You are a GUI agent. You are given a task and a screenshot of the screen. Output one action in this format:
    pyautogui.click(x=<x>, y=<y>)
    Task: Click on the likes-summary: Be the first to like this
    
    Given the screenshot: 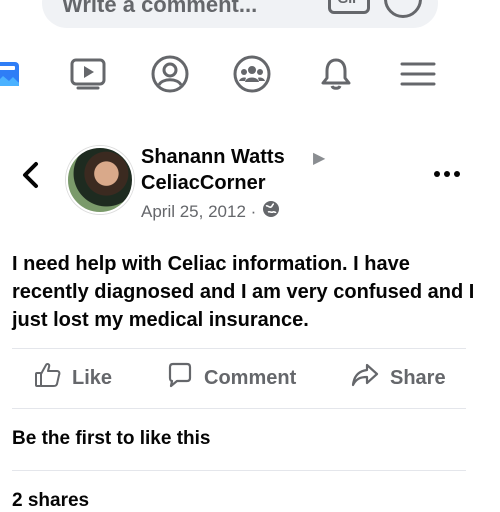 What is the action you would take?
    pyautogui.click(x=111, y=439)
    